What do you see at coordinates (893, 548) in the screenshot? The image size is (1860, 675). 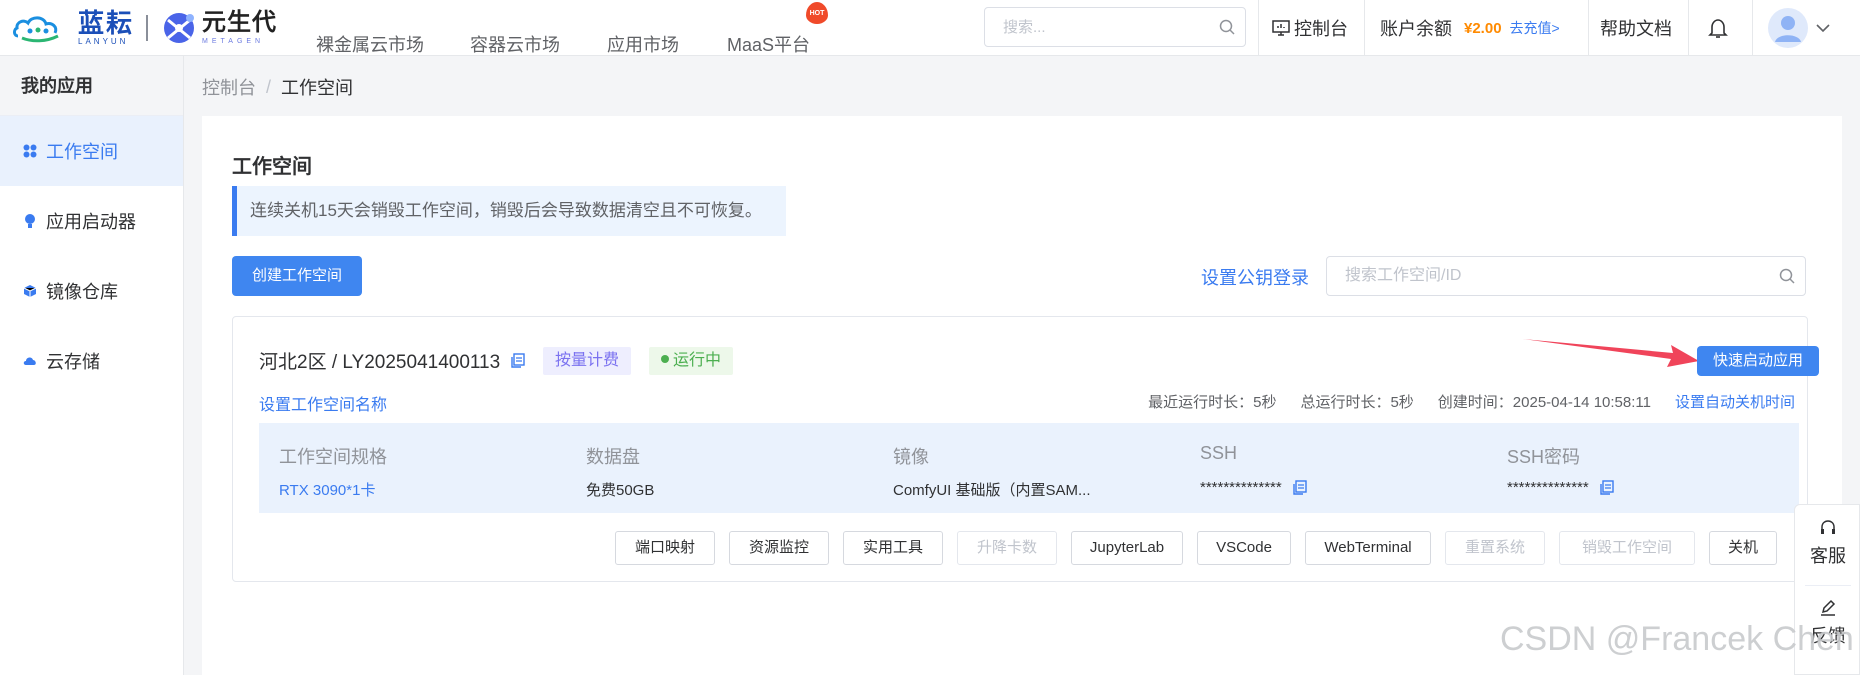 I see `utilities-button: 实用工具` at bounding box center [893, 548].